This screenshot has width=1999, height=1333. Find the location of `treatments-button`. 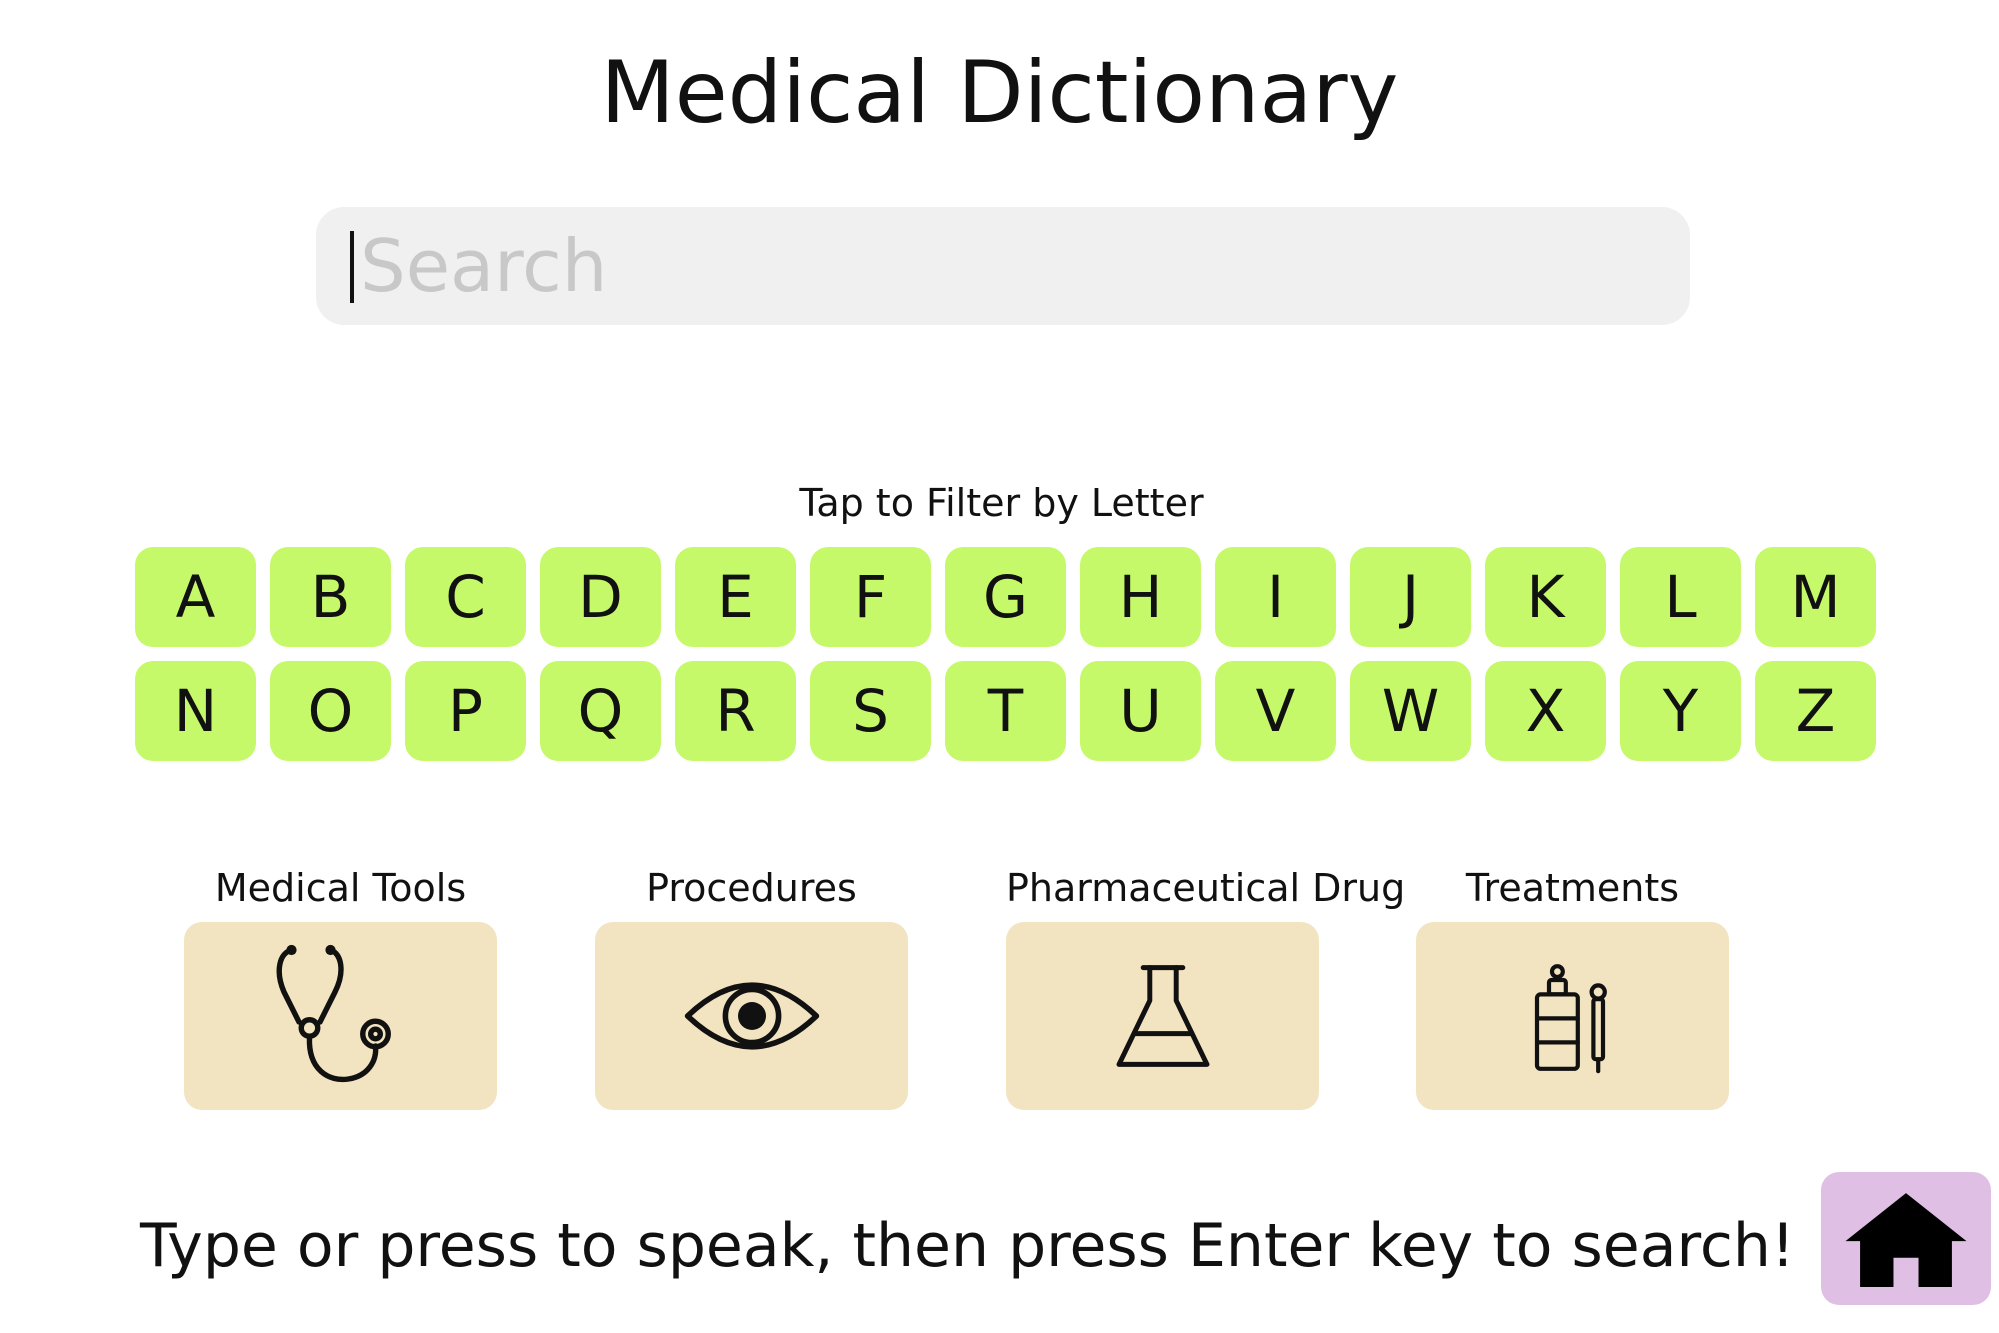

treatments-button is located at coordinates (1572, 1016).